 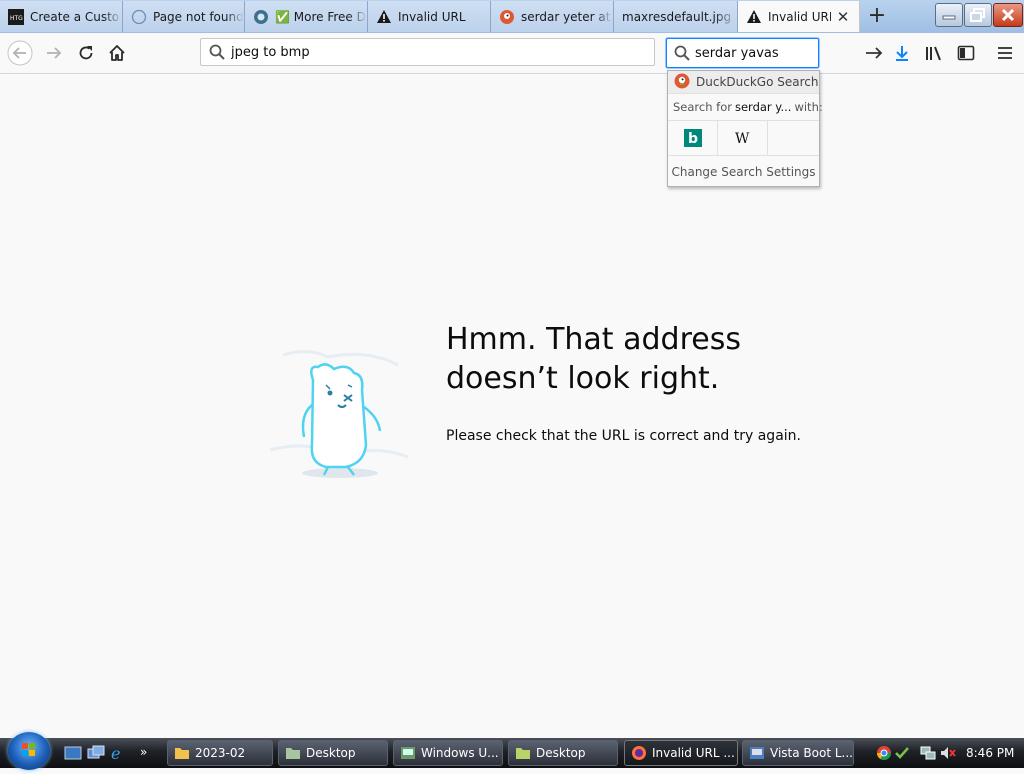 I want to click on reload-icon, so click(x=86, y=53).